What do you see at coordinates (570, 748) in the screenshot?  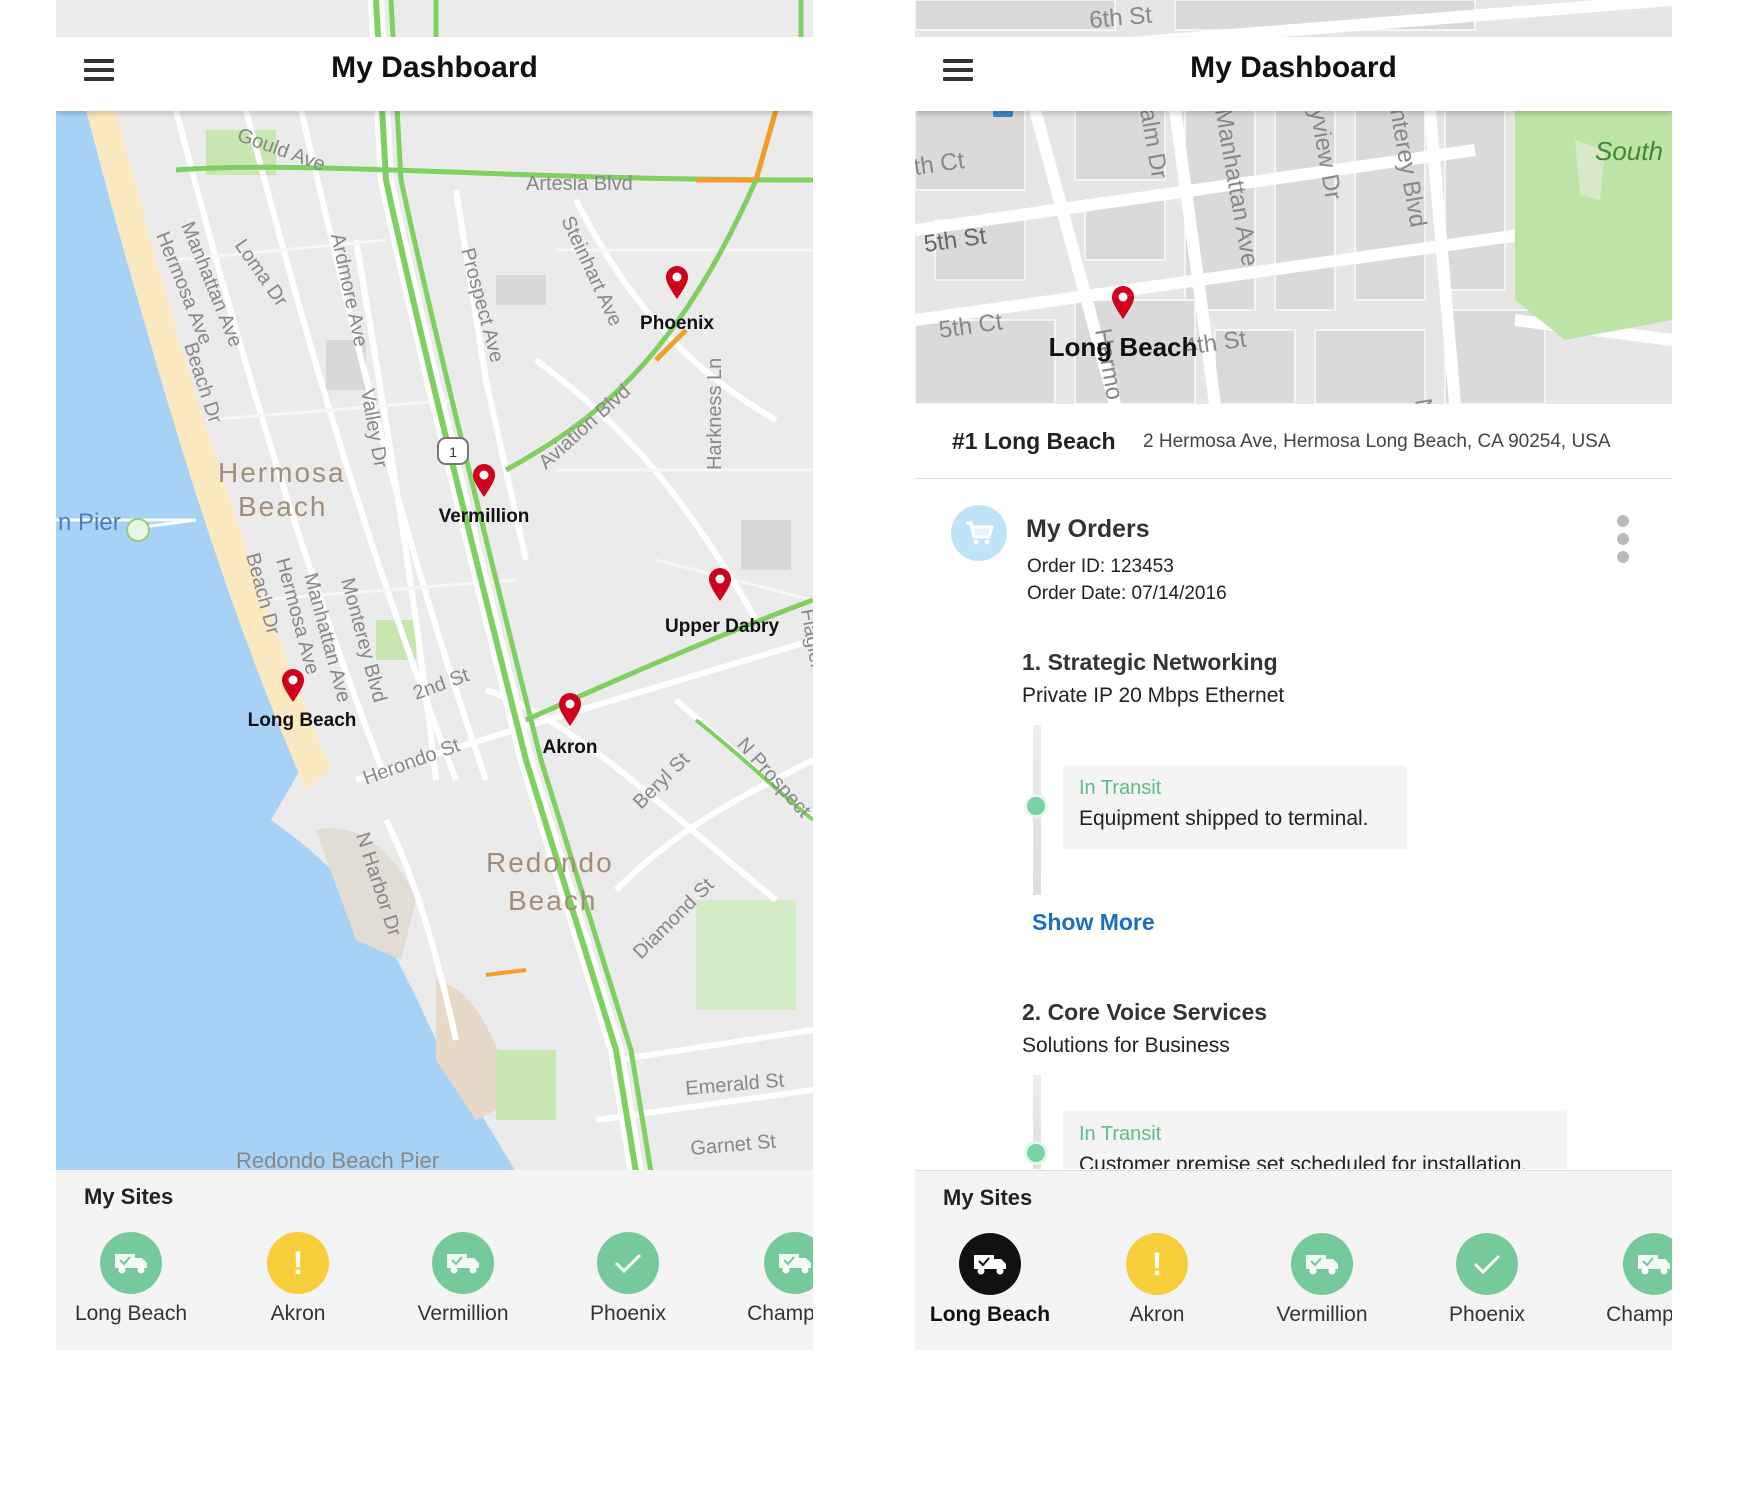 I see `map-pin-label: Akron` at bounding box center [570, 748].